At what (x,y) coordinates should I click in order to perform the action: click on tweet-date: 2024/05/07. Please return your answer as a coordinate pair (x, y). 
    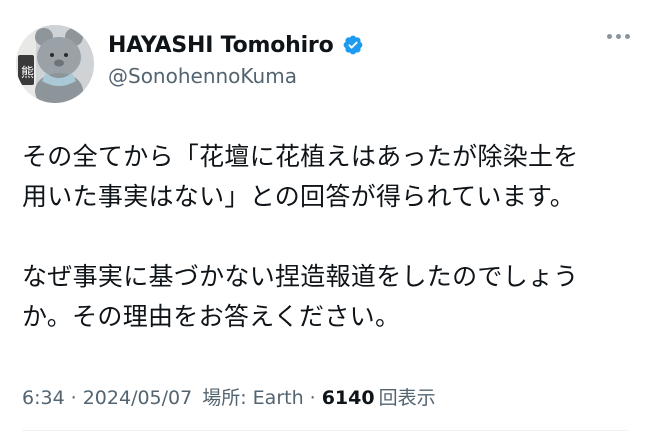
    Looking at the image, I should click on (138, 398).